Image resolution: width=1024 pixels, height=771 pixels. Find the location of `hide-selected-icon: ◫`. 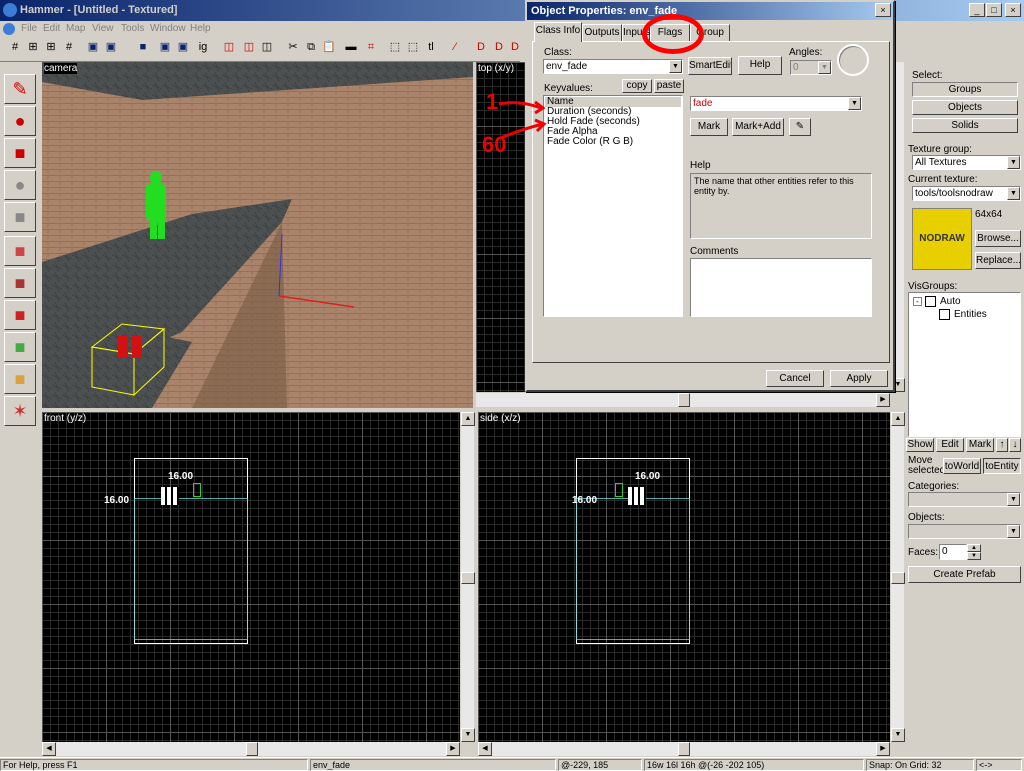

hide-selected-icon: ◫ is located at coordinates (229, 47).